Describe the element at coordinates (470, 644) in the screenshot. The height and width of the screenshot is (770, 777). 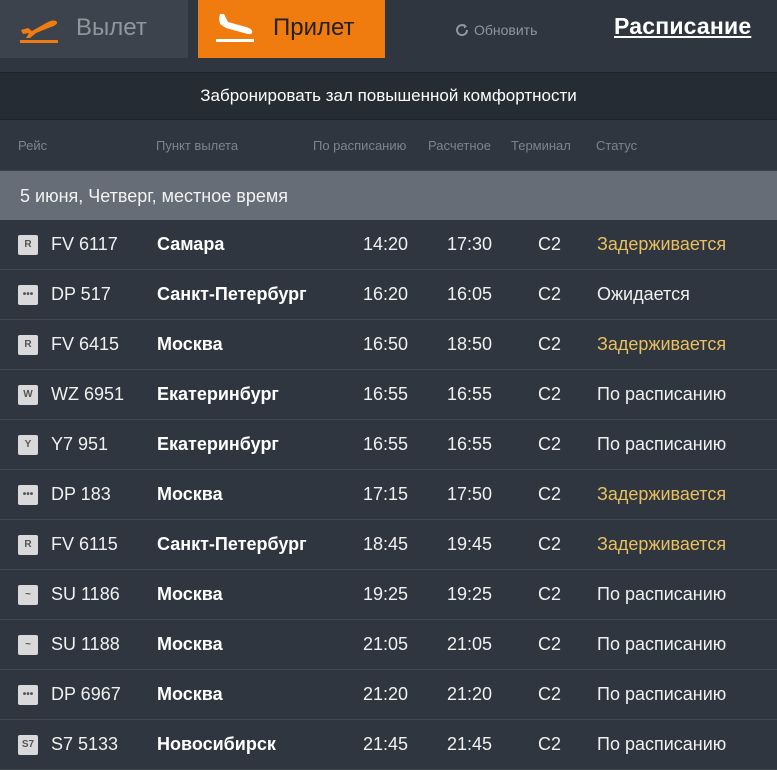
I see `estimated-time: 21:05` at that location.